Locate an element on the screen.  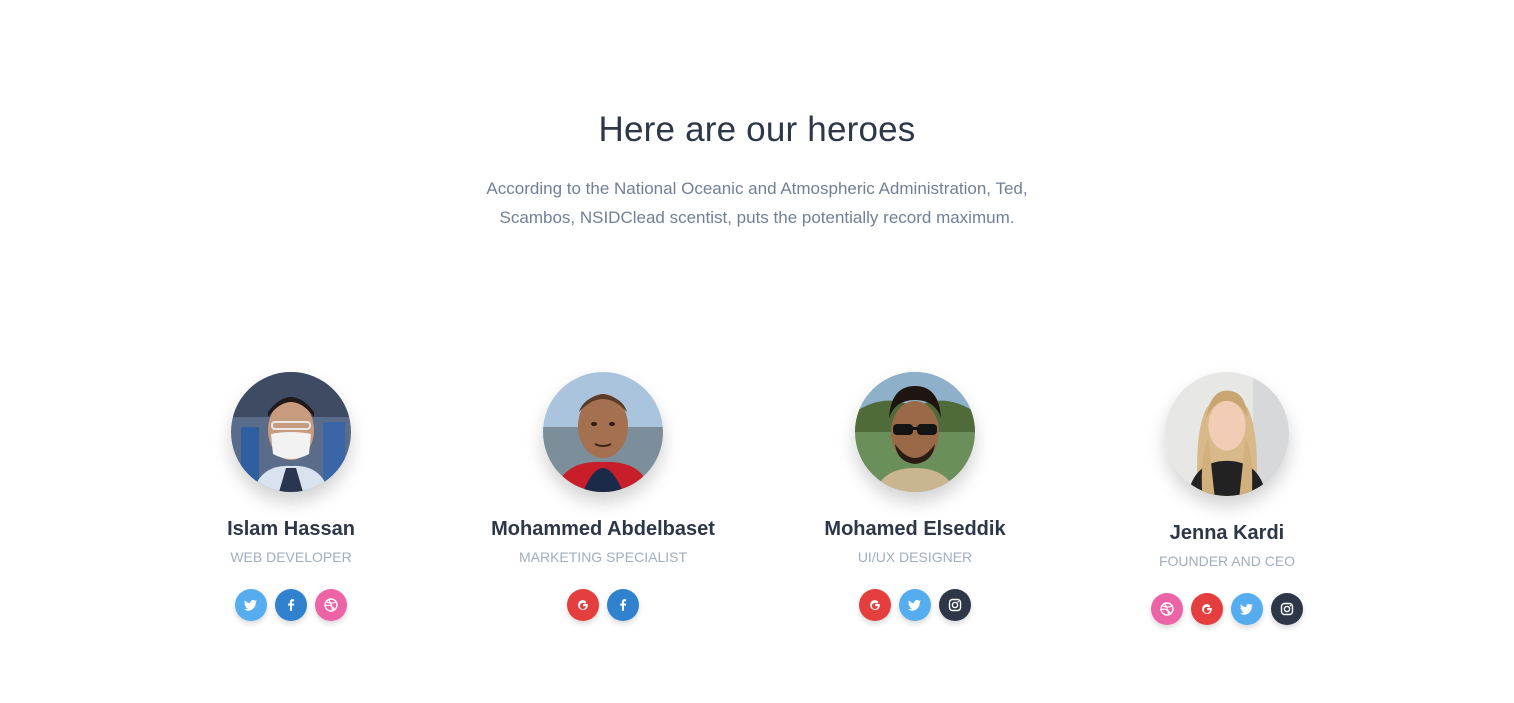
member-name: Islam Hassan is located at coordinates (291, 529).